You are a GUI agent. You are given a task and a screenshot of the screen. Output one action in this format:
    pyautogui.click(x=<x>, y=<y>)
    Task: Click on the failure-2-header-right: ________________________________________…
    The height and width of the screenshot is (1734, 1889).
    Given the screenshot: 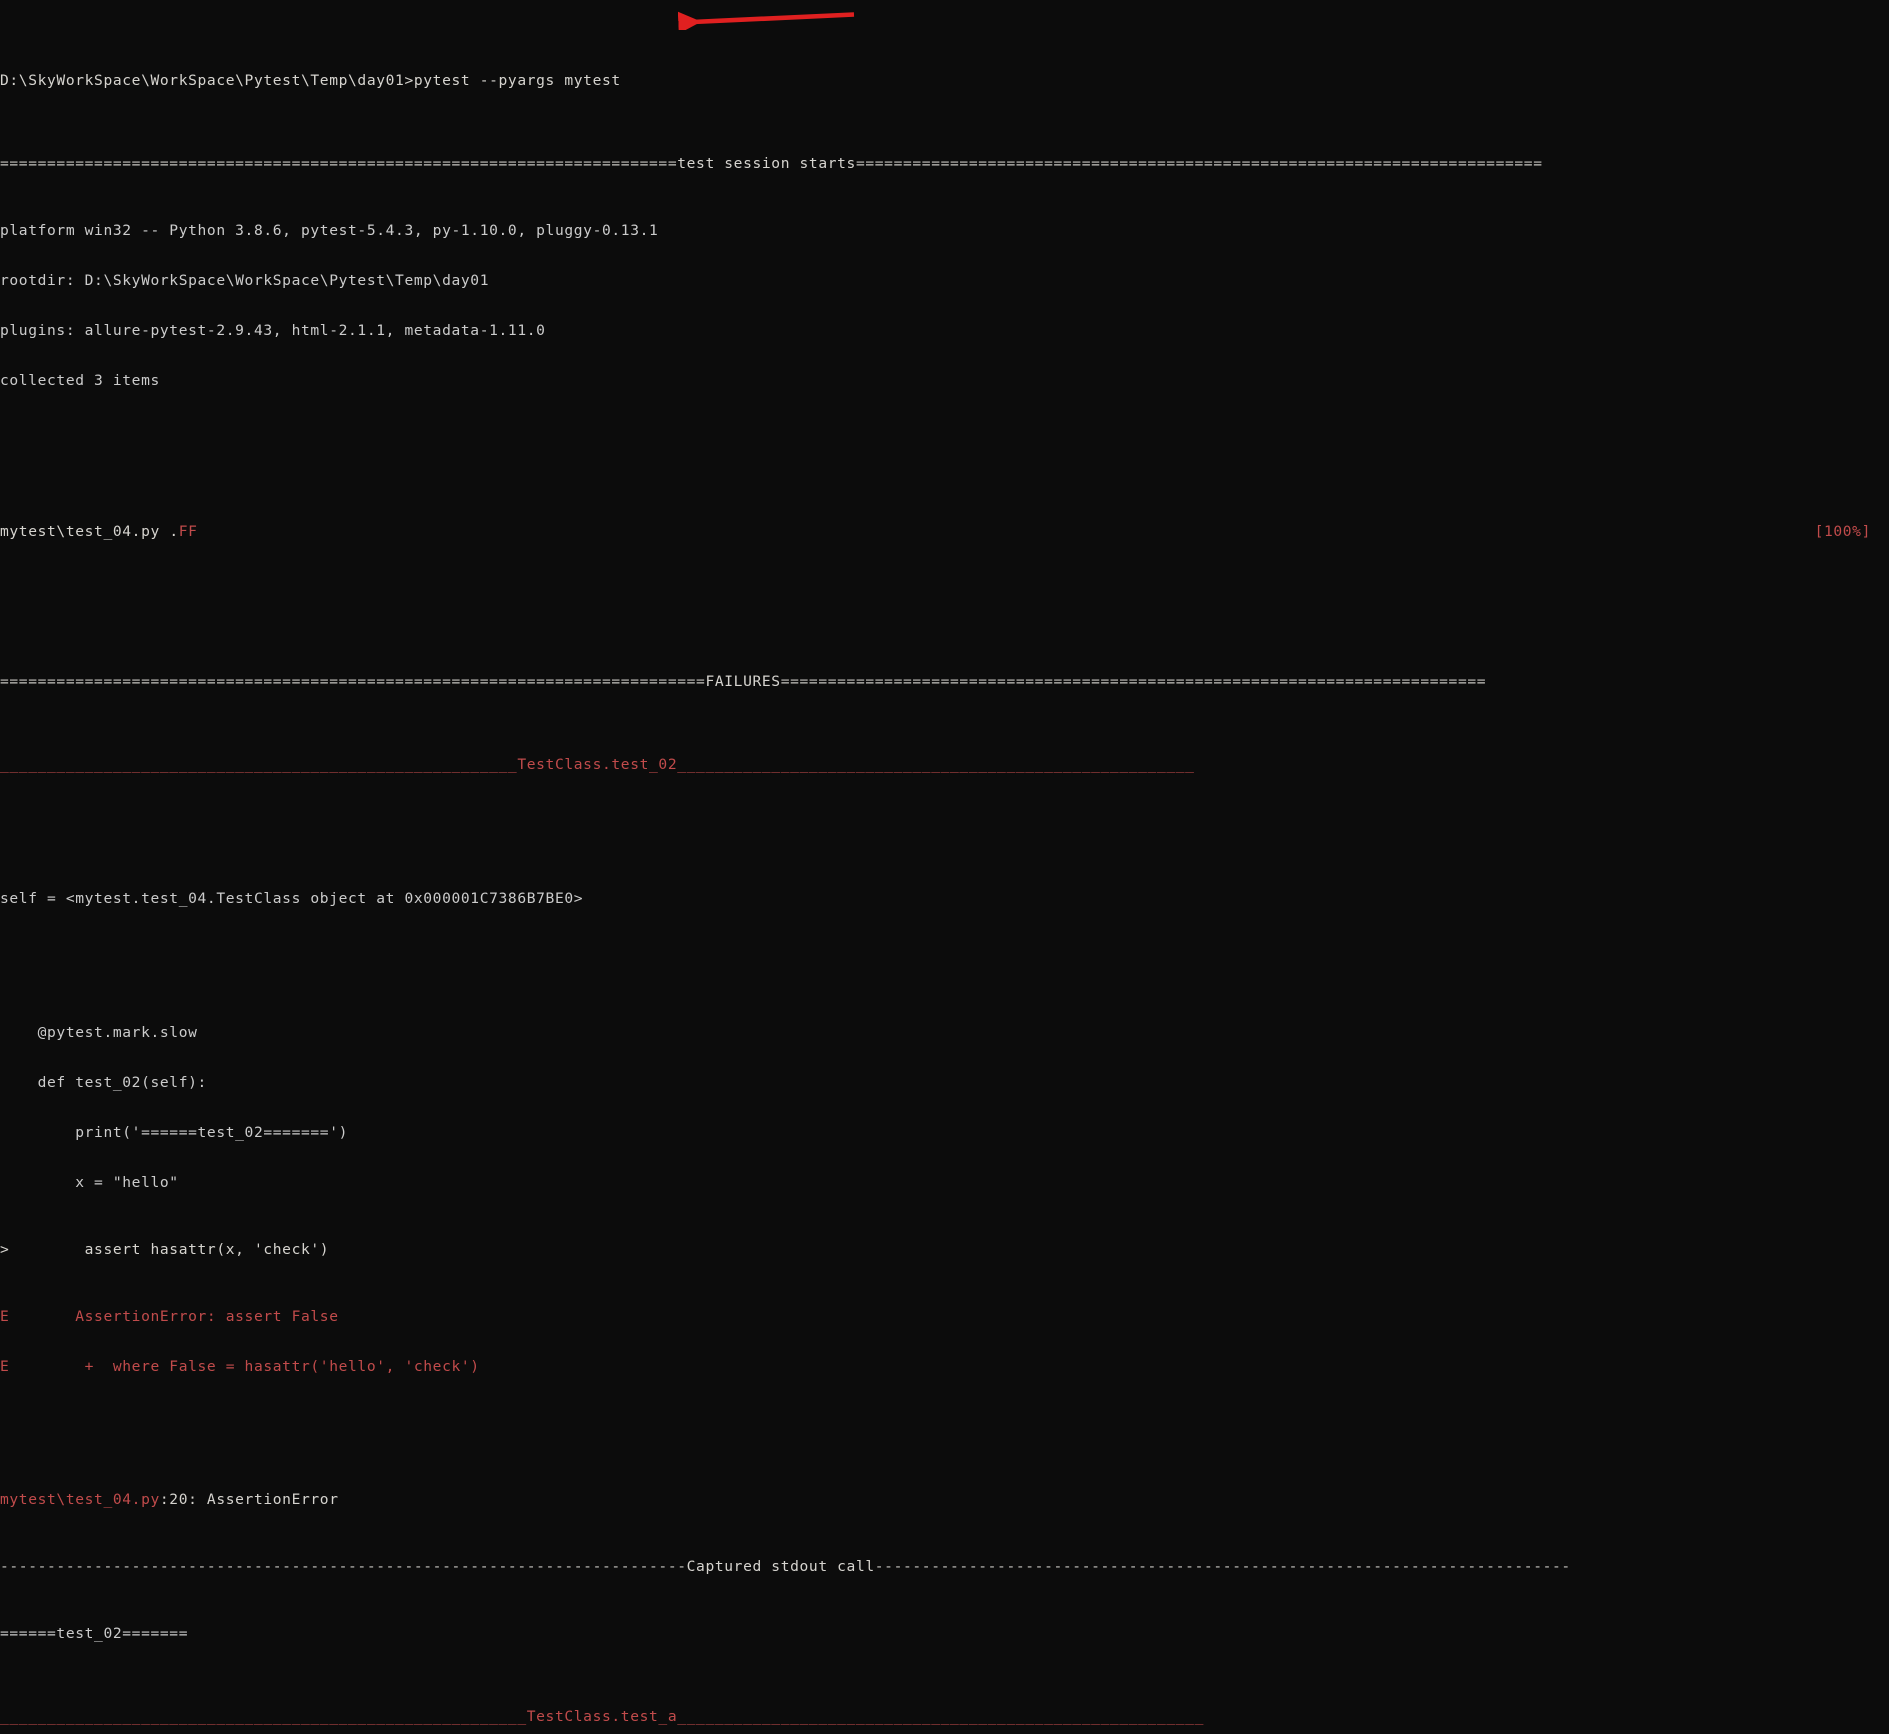 What is the action you would take?
    pyautogui.click(x=940, y=1717)
    